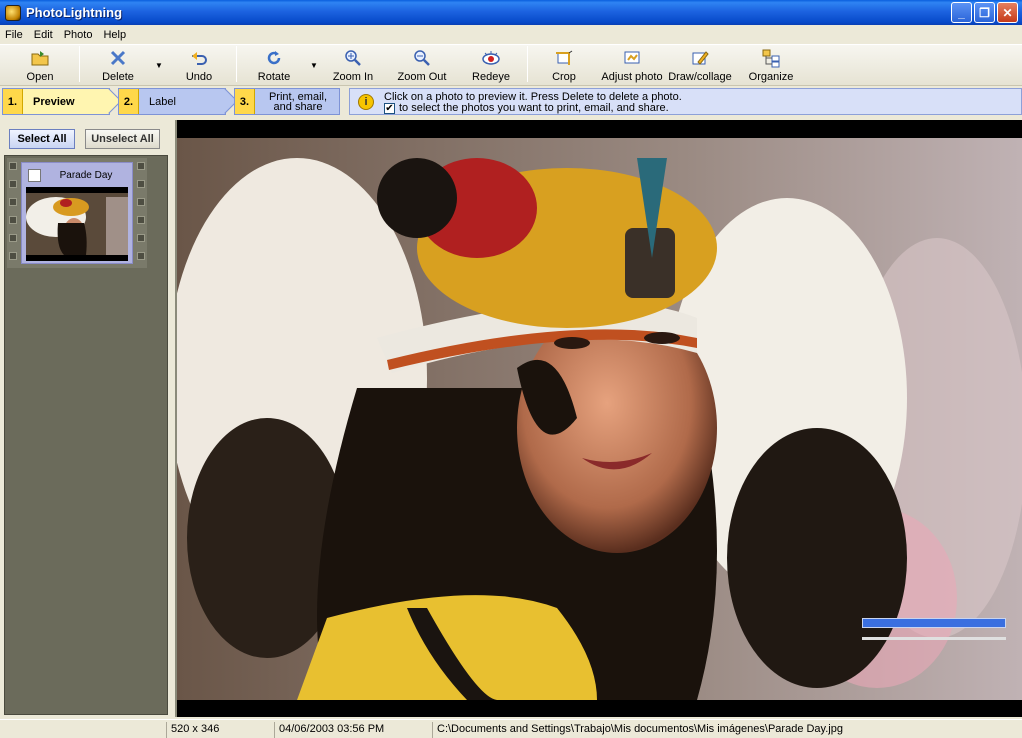  Describe the element at coordinates (199, 58) in the screenshot. I see `undo-icon` at that location.